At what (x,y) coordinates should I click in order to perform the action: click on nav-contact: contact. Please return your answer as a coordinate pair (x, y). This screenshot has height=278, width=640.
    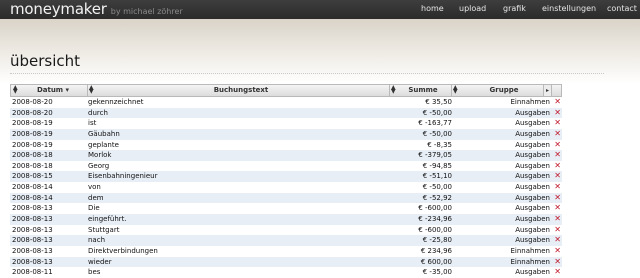
    Looking at the image, I should click on (622, 8).